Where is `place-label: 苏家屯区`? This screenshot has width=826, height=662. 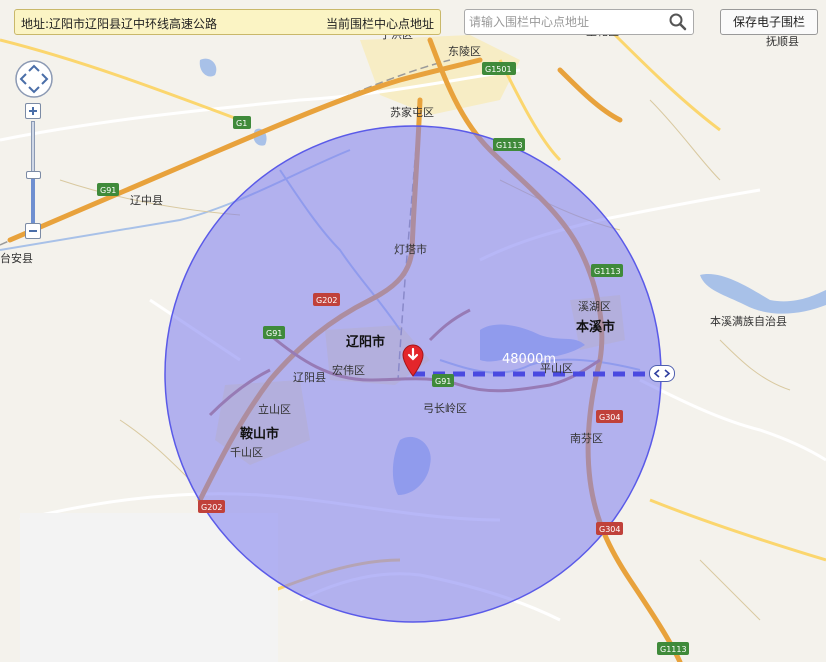 place-label: 苏家屯区 is located at coordinates (412, 112).